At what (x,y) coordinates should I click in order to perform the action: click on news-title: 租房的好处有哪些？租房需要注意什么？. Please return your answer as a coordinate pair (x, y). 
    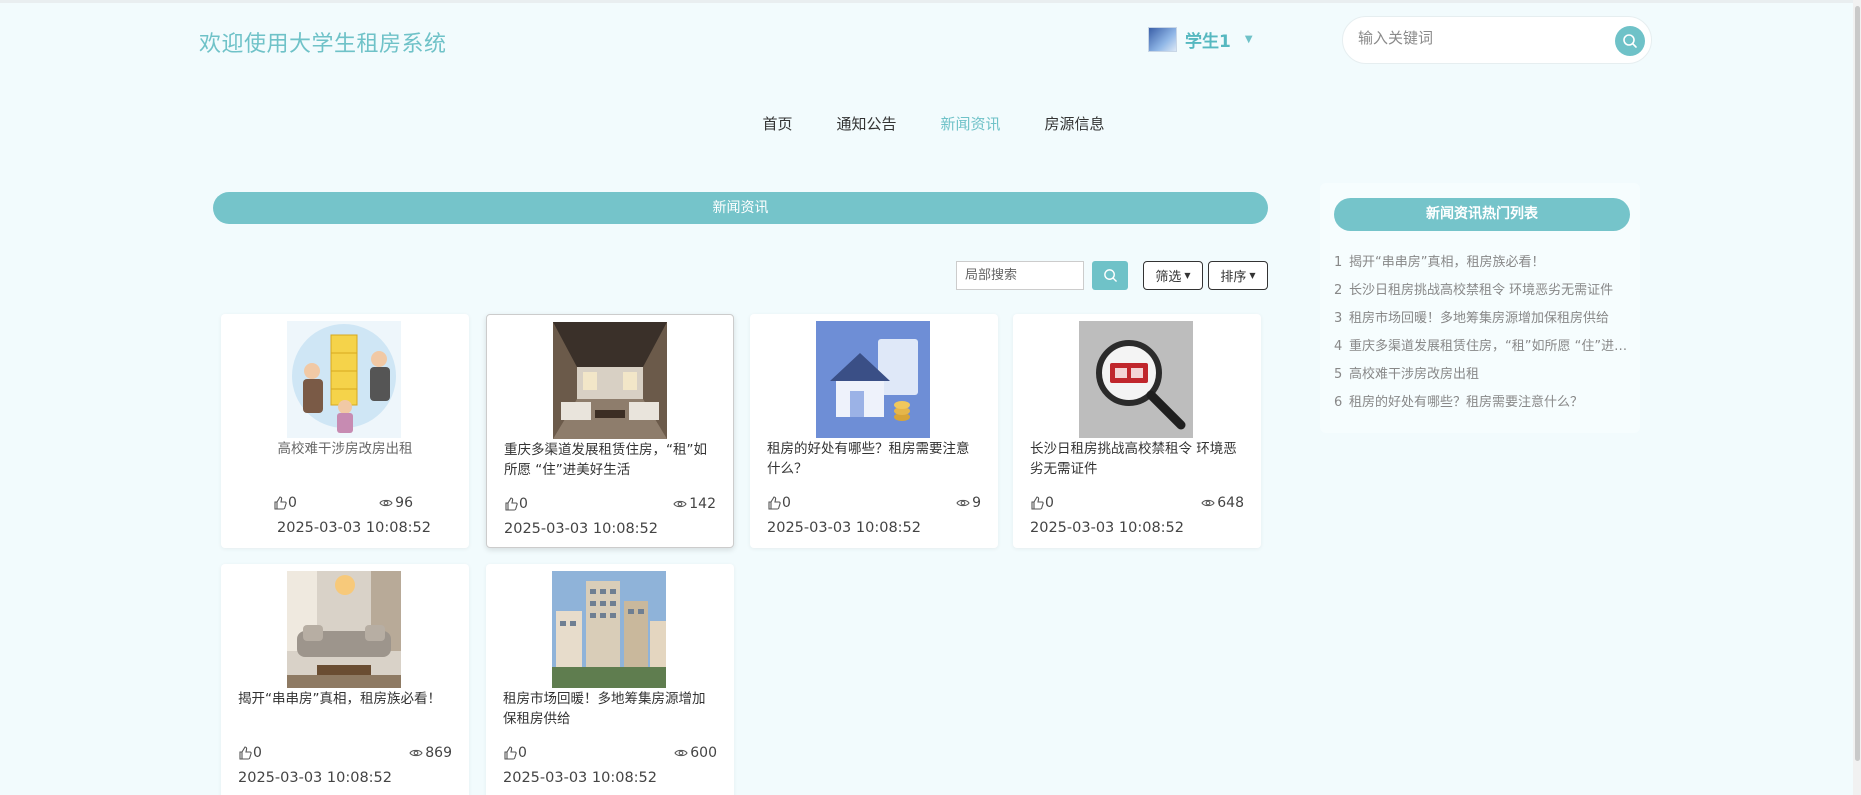
    Looking at the image, I should click on (868, 459).